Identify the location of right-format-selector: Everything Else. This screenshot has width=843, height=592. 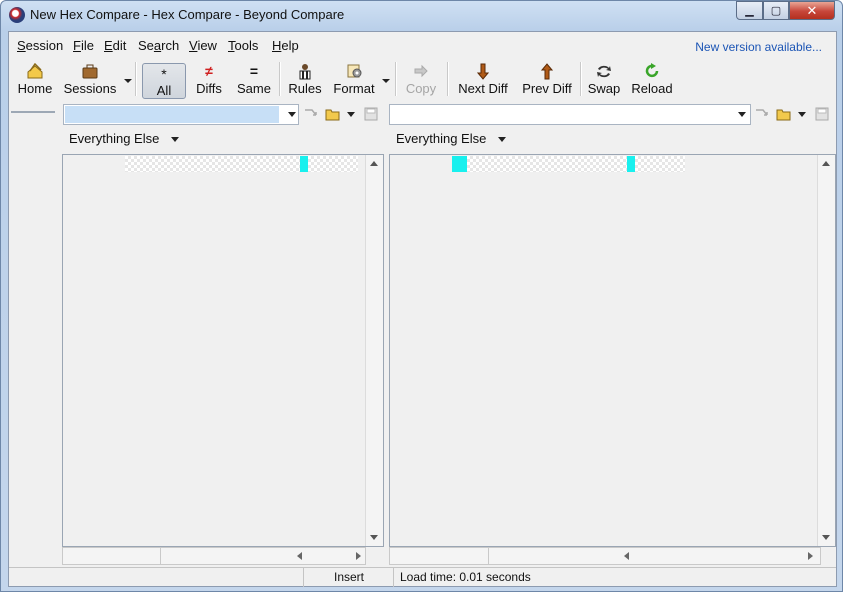
(451, 141).